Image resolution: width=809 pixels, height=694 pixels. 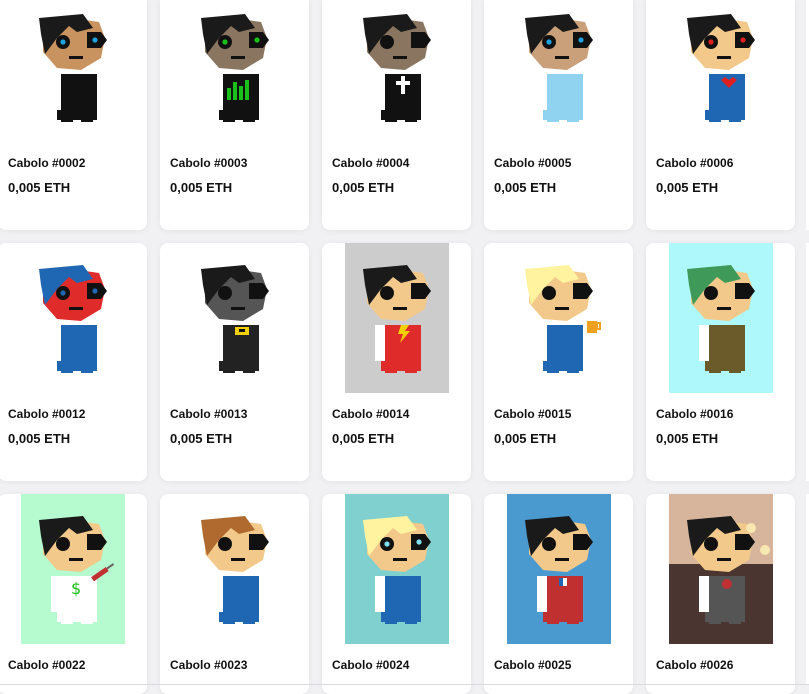 I want to click on nft-name: Cabolo #0024, so click(x=370, y=665).